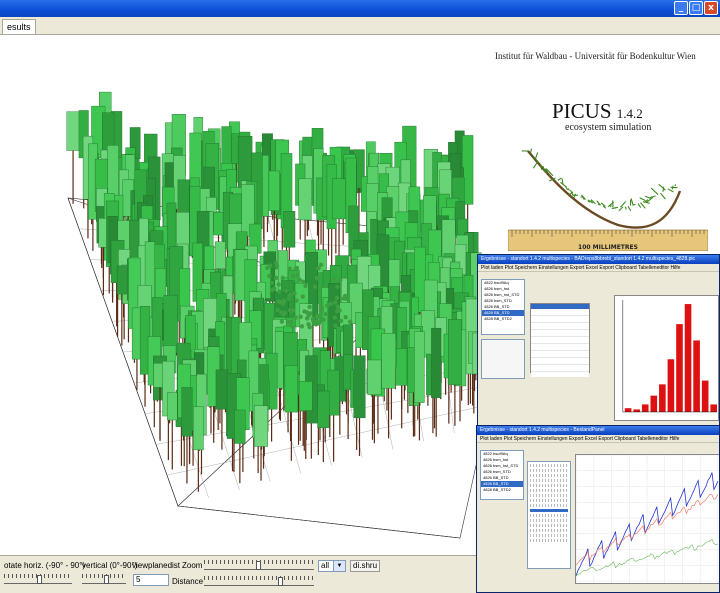 This screenshot has height=593, width=720. Describe the element at coordinates (608, 127) in the screenshot. I see `product-tagline: ecosystem simulation` at that location.